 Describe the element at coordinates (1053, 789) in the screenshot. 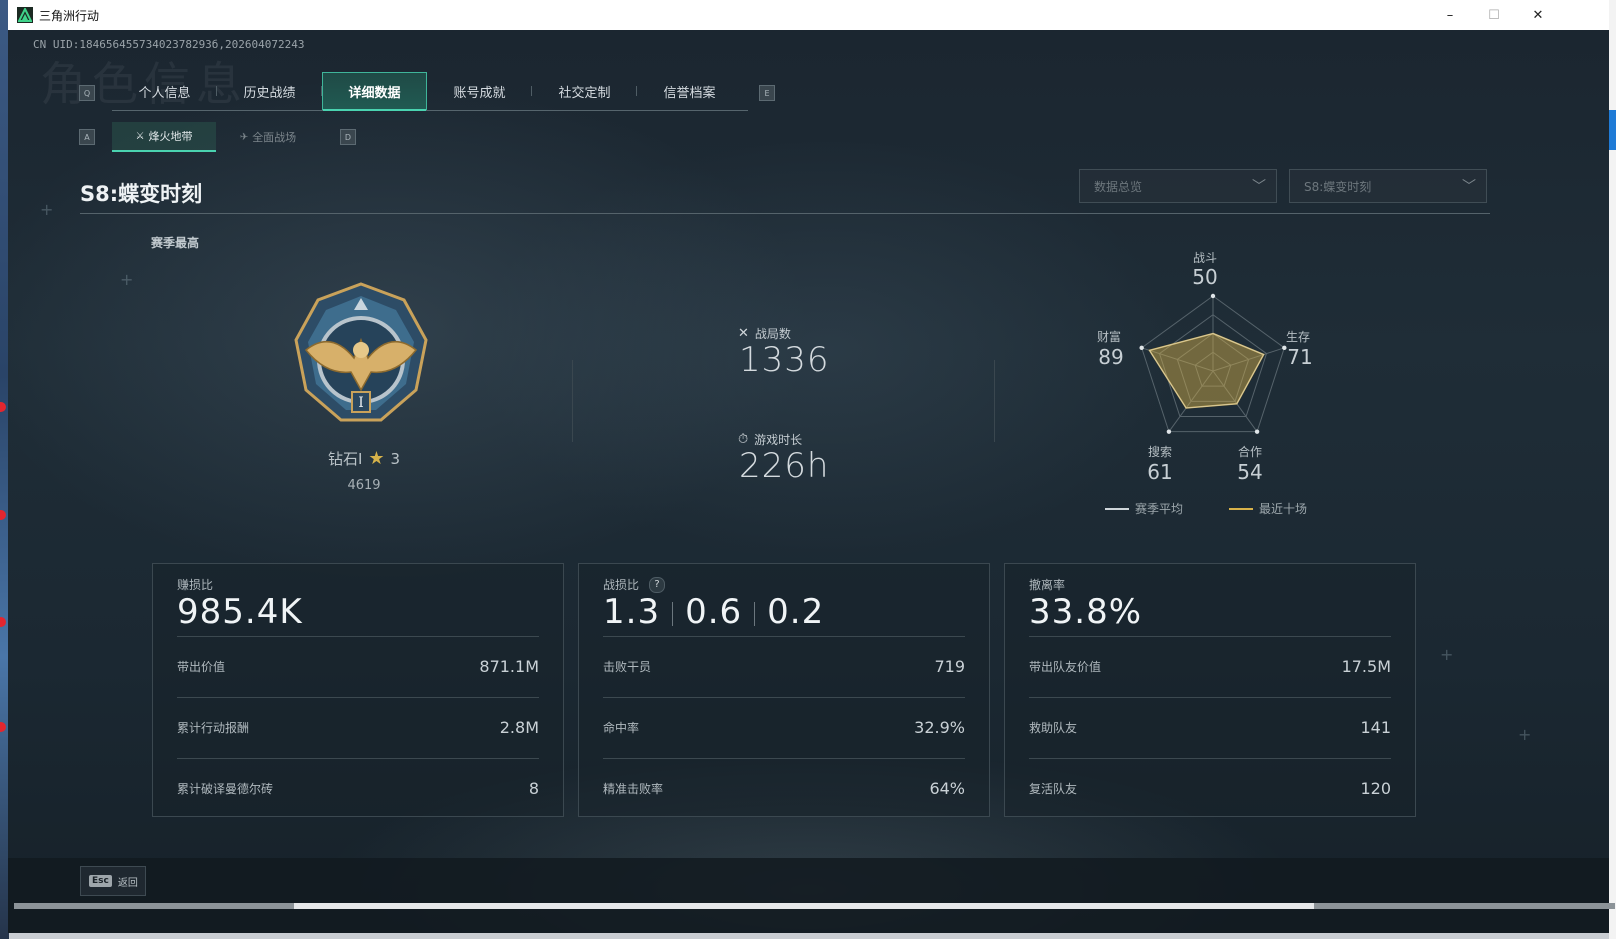

I see `row-key: 复活队友` at that location.